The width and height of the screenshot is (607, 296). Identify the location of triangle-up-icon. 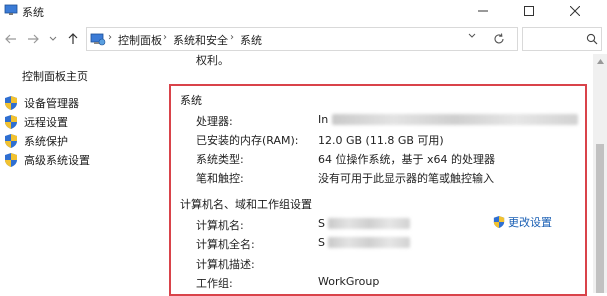
(600, 61).